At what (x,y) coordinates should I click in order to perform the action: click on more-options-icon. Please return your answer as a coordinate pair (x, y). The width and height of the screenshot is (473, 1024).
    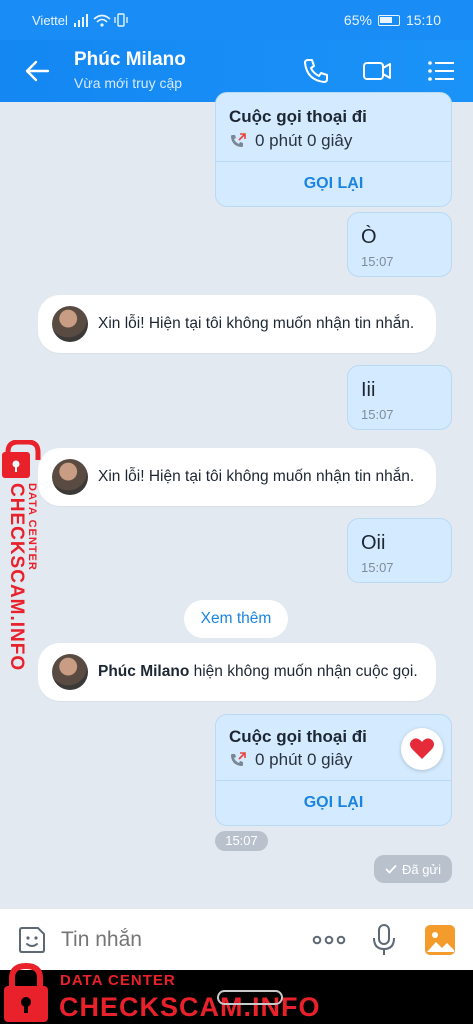
    Looking at the image, I should click on (329, 940).